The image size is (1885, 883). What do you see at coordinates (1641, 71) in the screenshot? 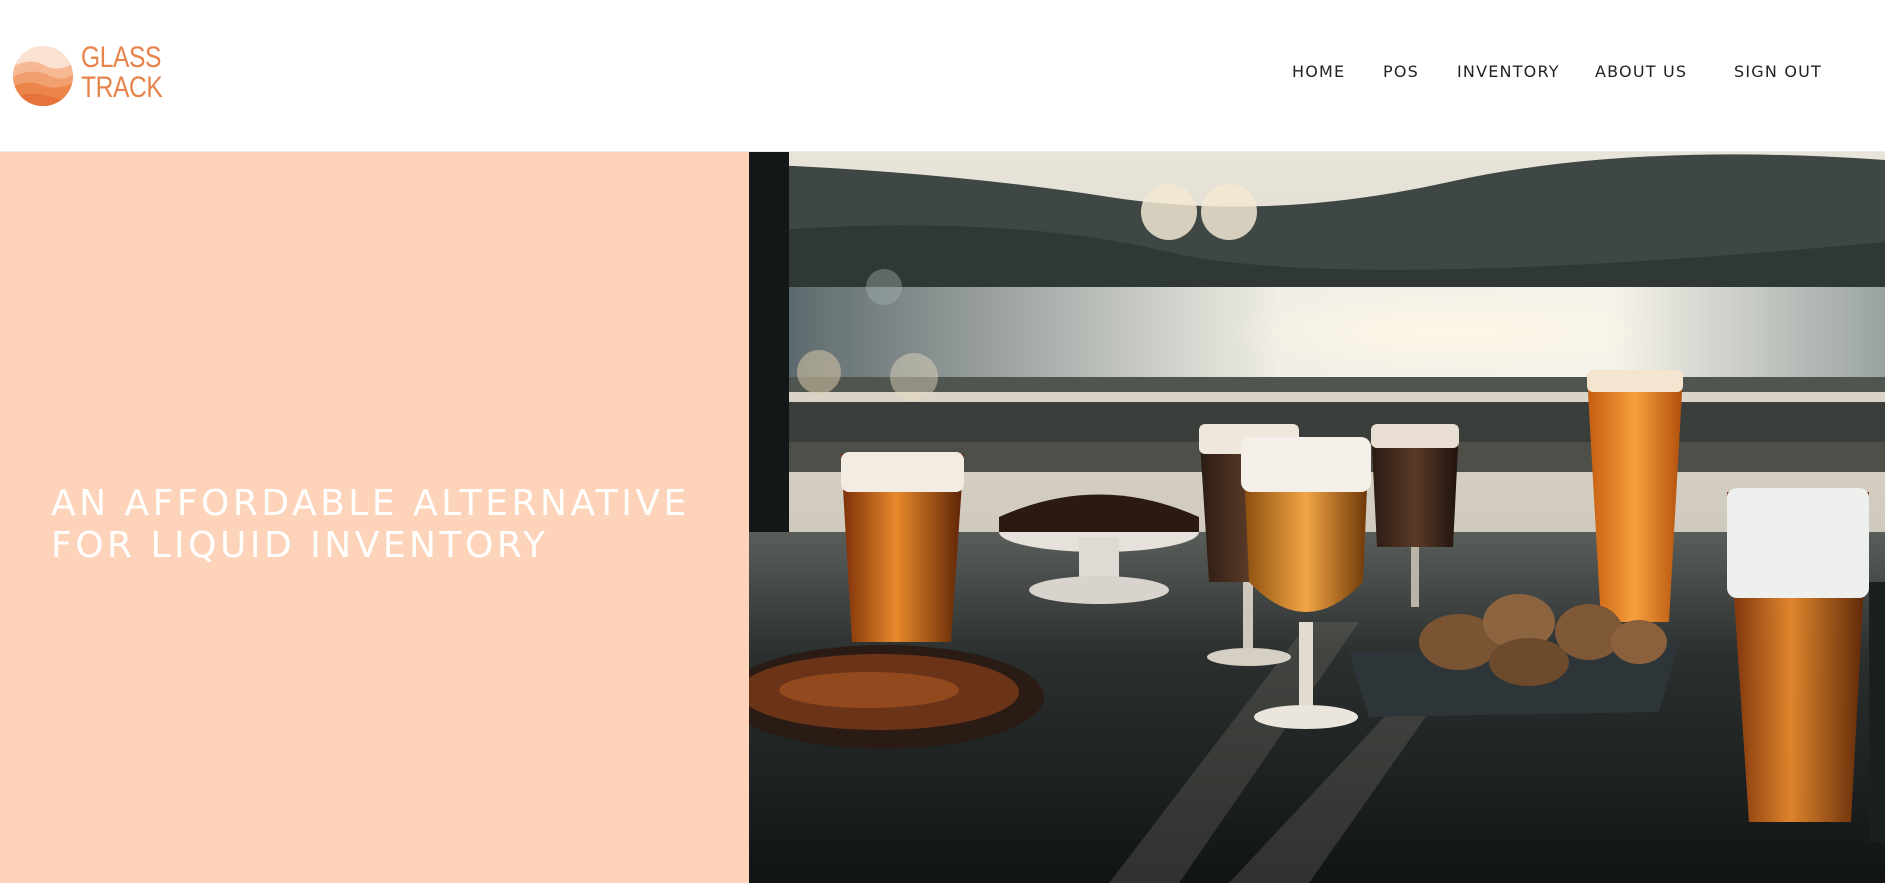
I see `nav-about-us: ABOUT US` at bounding box center [1641, 71].